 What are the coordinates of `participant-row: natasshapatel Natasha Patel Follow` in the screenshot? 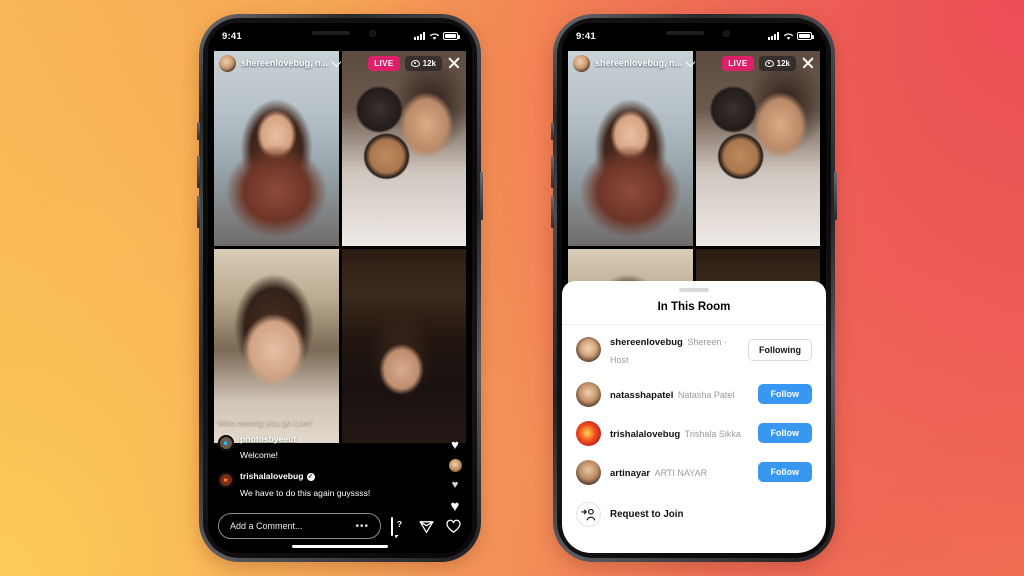 It's located at (694, 394).